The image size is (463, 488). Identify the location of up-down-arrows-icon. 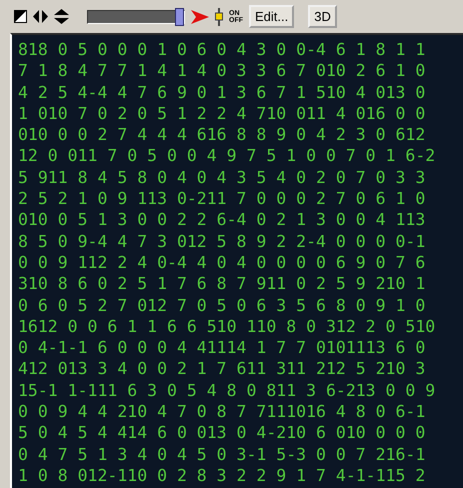
(61, 16).